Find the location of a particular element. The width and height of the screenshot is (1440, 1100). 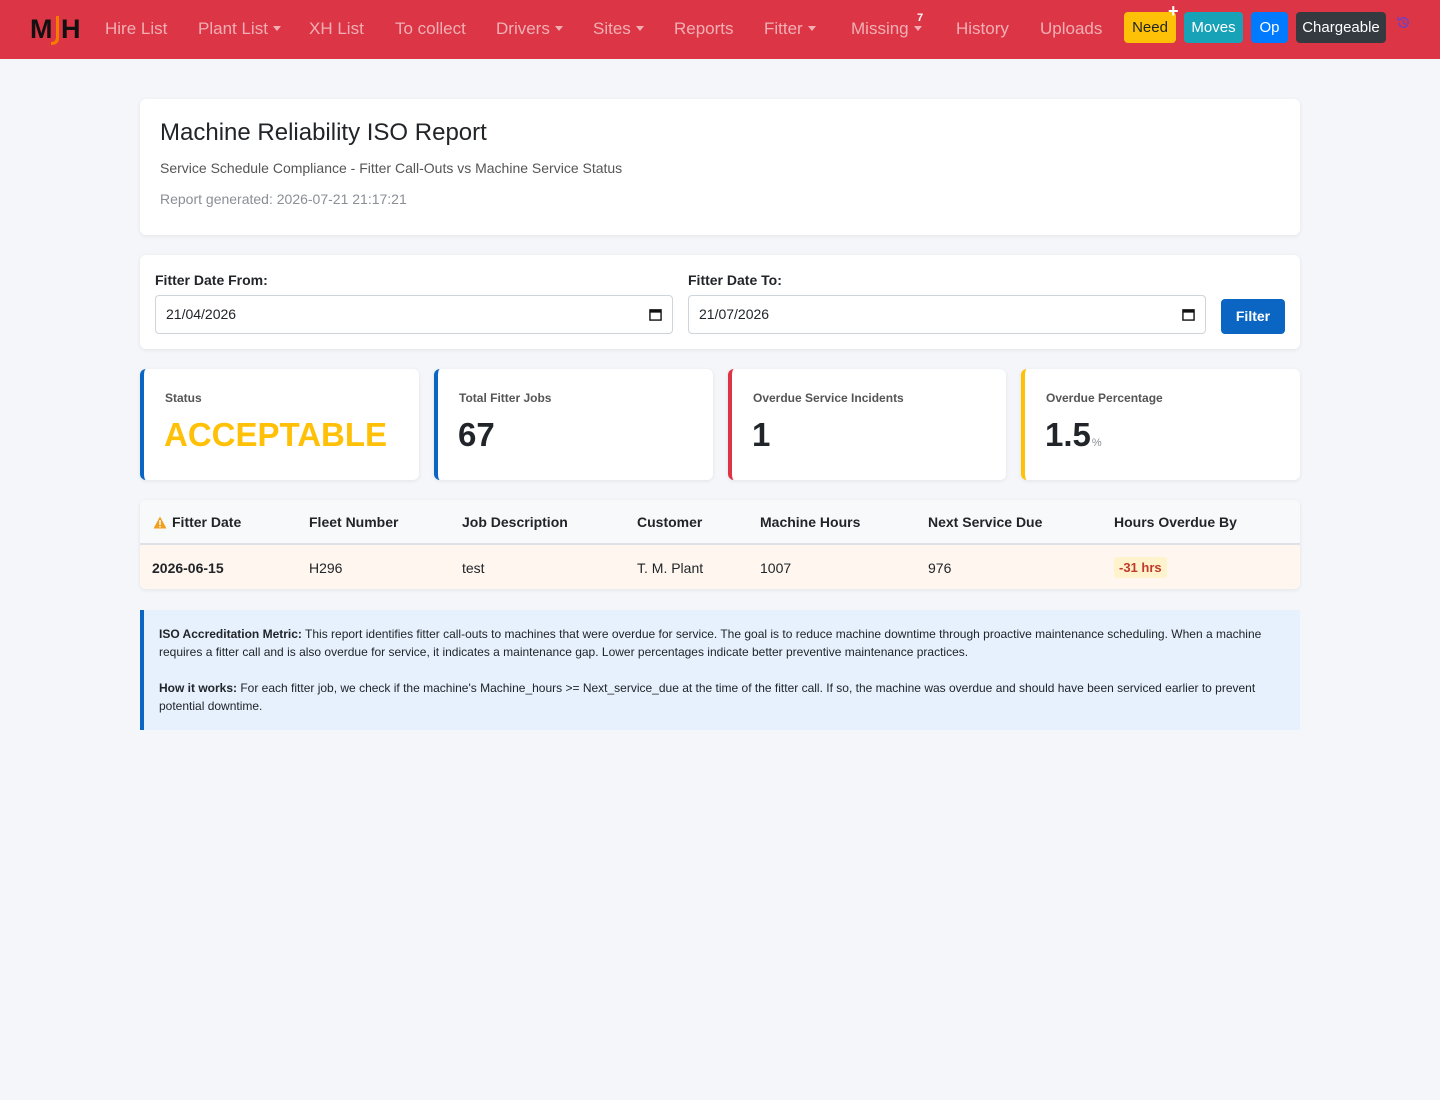

nav-plant-list-label: Plant List is located at coordinates (233, 28).